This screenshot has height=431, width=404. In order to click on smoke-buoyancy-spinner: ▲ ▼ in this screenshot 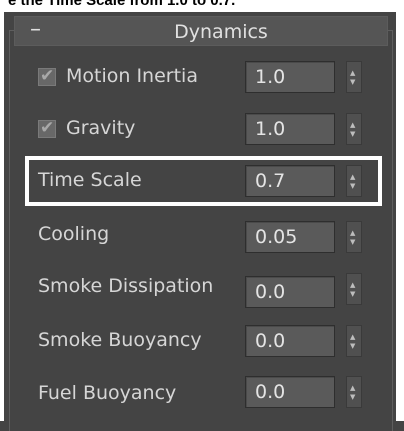, I will do `click(354, 341)`.